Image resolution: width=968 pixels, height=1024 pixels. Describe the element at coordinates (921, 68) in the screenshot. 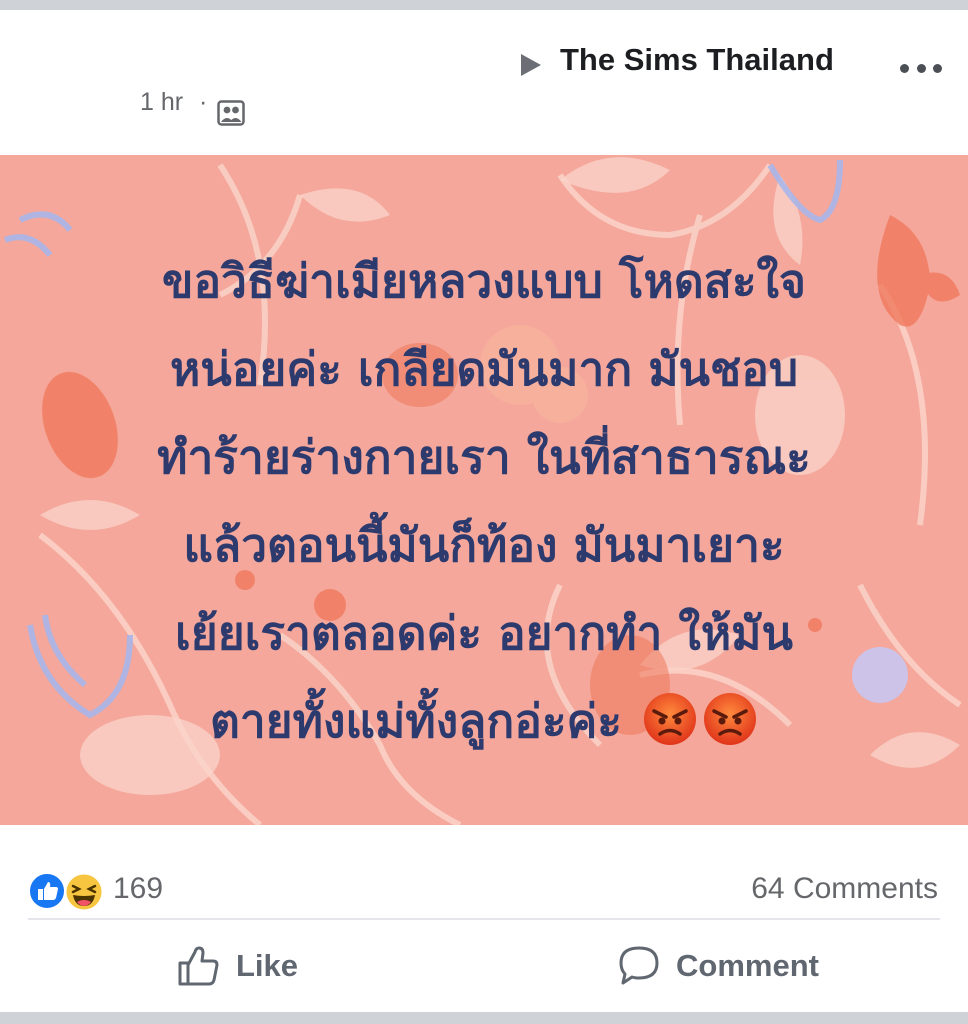

I see `more-options-icon` at that location.